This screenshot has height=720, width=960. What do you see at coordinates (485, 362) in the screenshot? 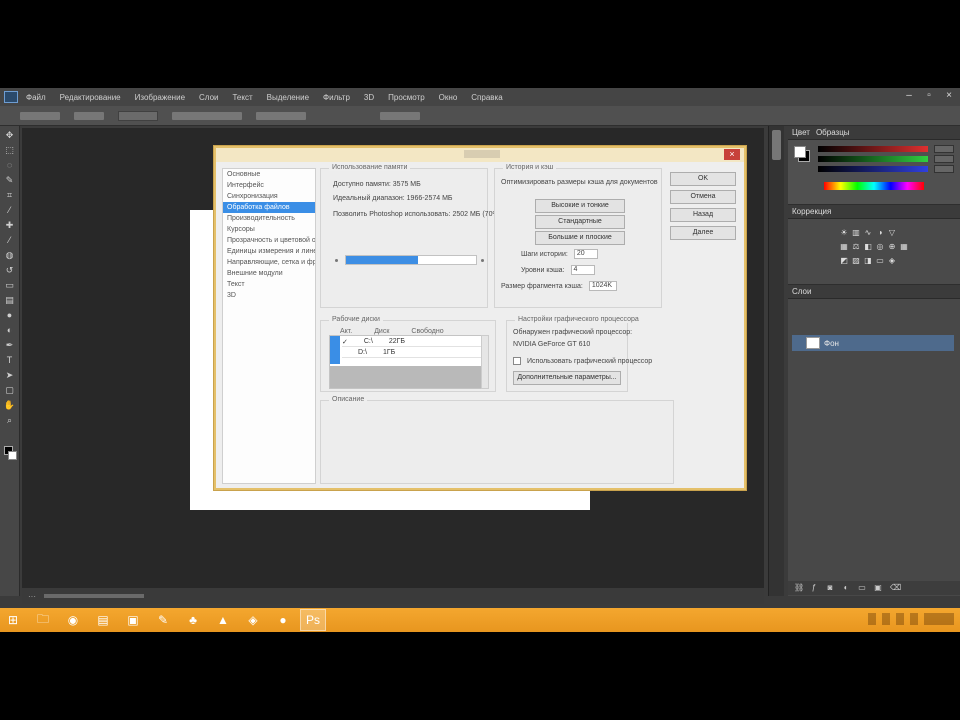
I see `table-scrollbar` at bounding box center [485, 362].